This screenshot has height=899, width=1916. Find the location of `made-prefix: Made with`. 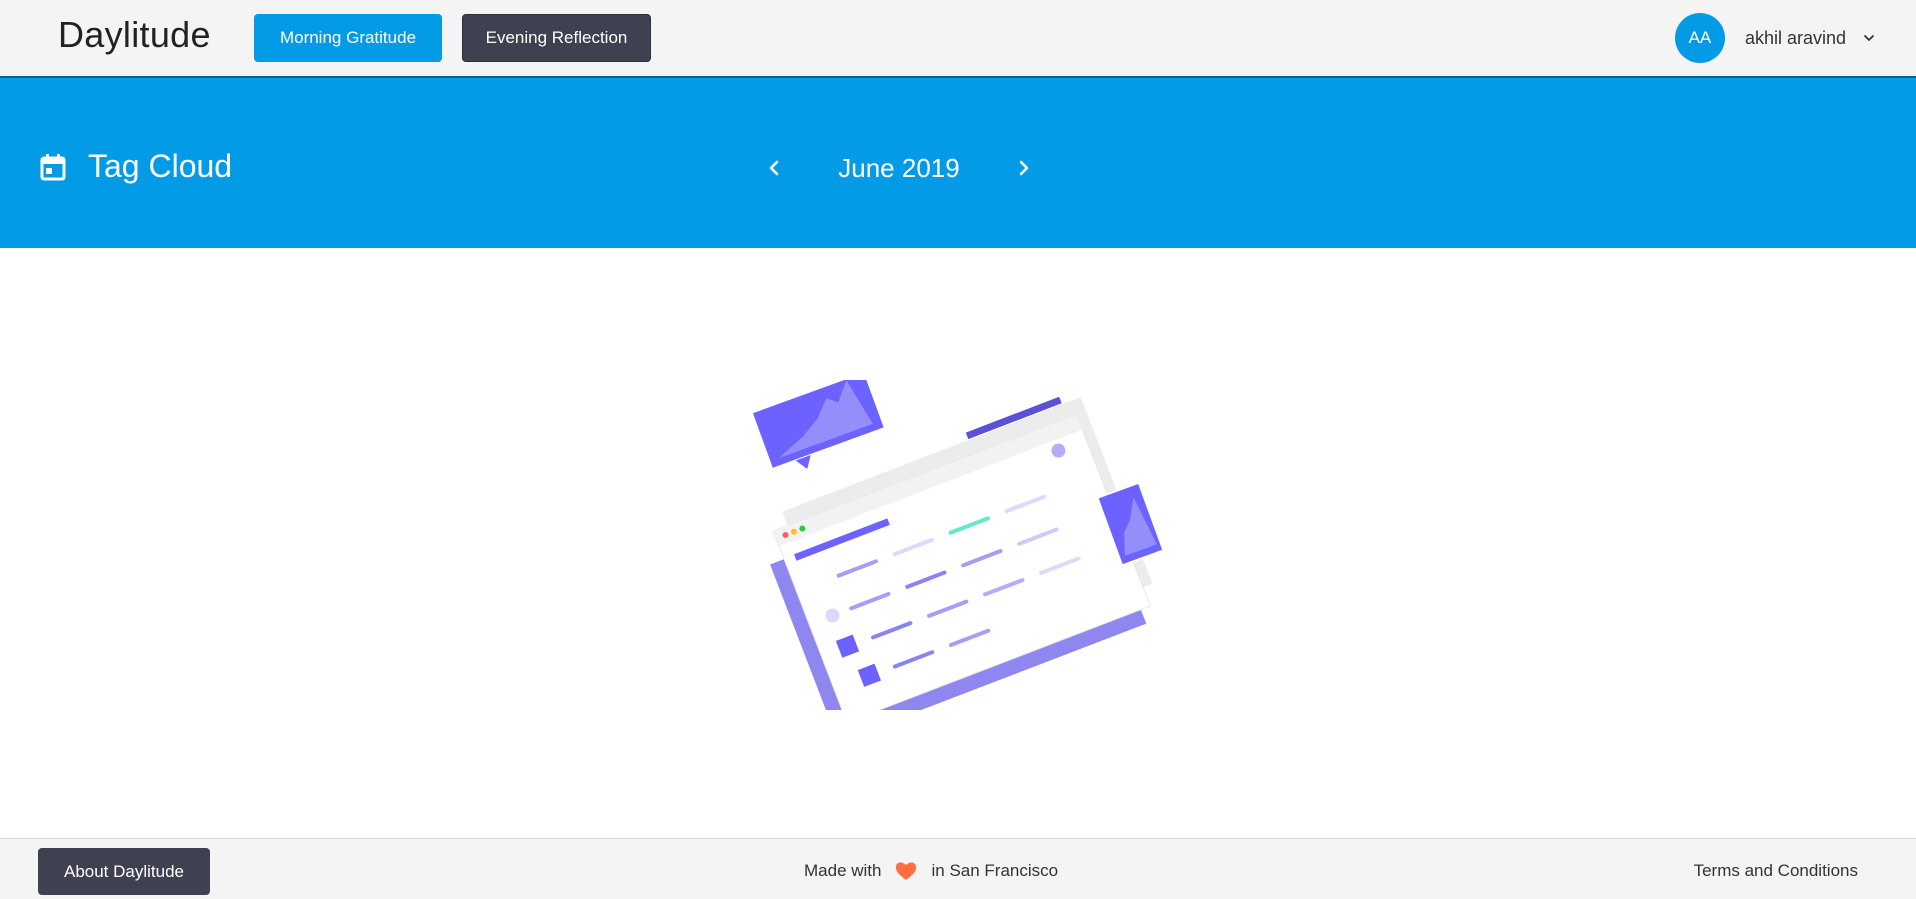

made-prefix: Made with is located at coordinates (843, 870).